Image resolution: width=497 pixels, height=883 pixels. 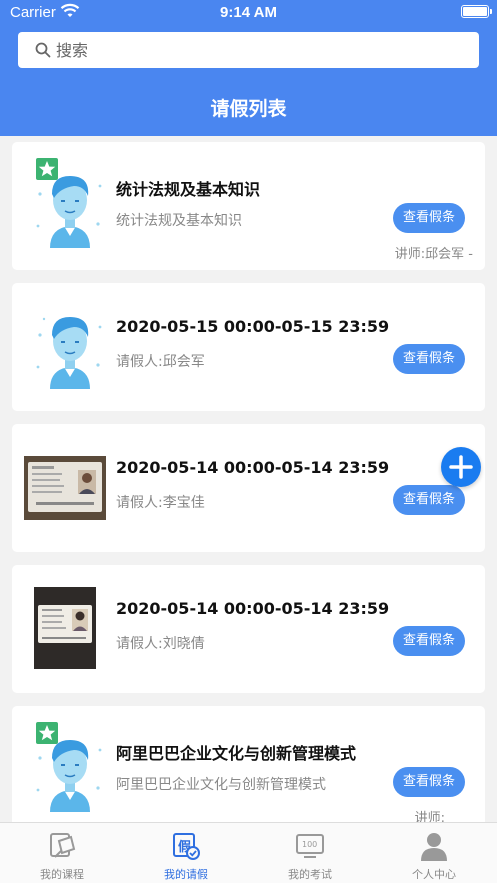 I want to click on add-leave-button, so click(x=461, y=467).